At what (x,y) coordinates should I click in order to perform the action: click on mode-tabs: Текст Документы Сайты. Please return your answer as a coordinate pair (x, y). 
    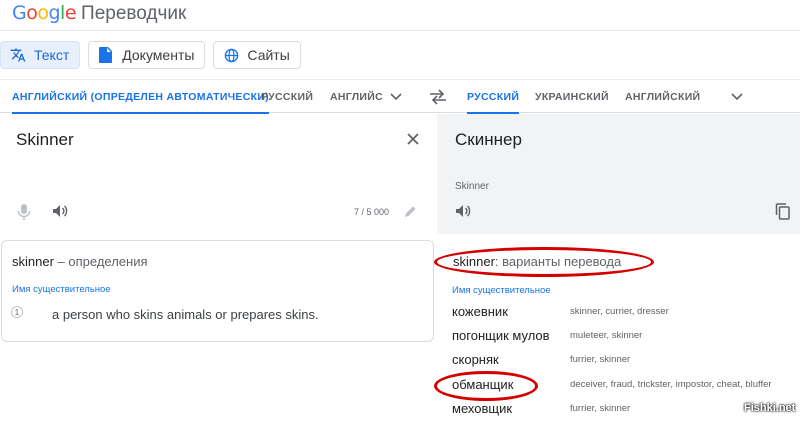
    Looking at the image, I should click on (150, 55).